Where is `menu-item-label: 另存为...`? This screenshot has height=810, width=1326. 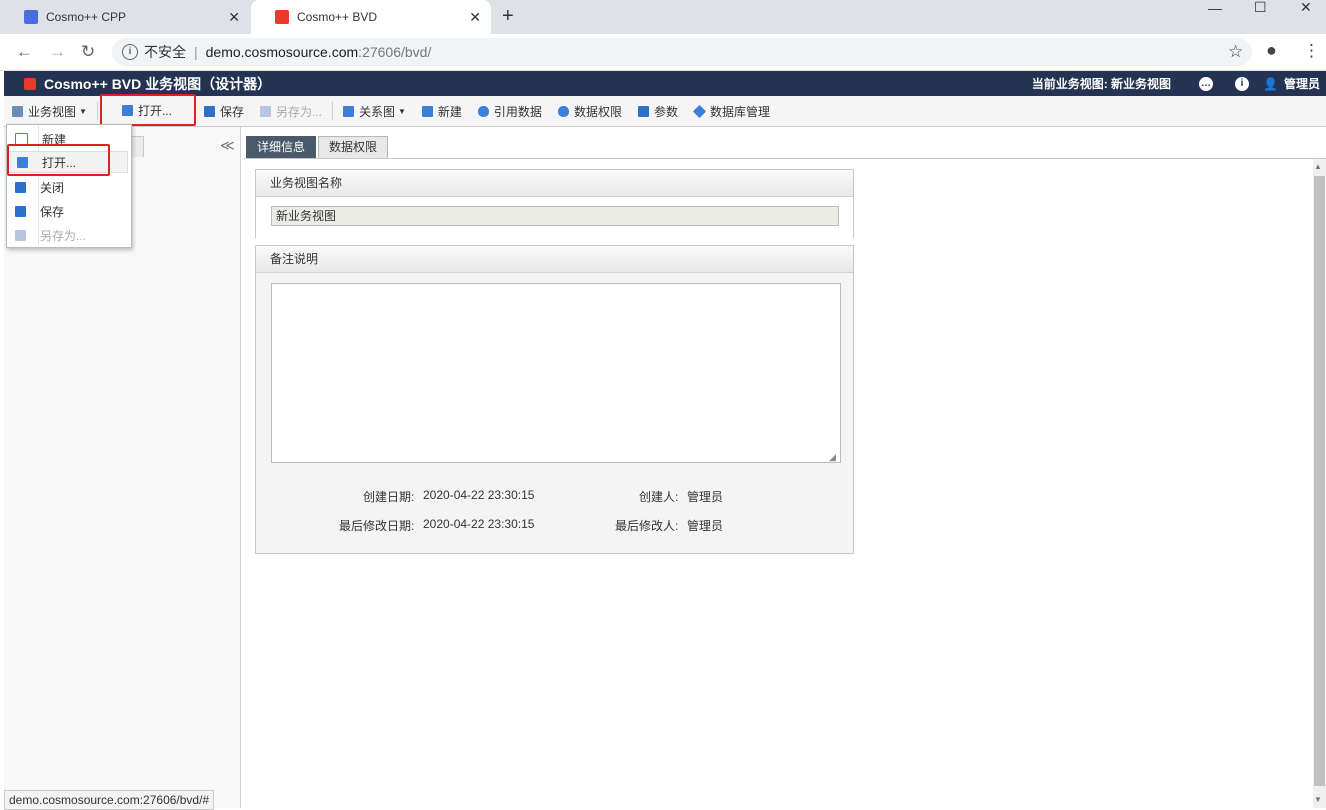 menu-item-label: 另存为... is located at coordinates (63, 235).